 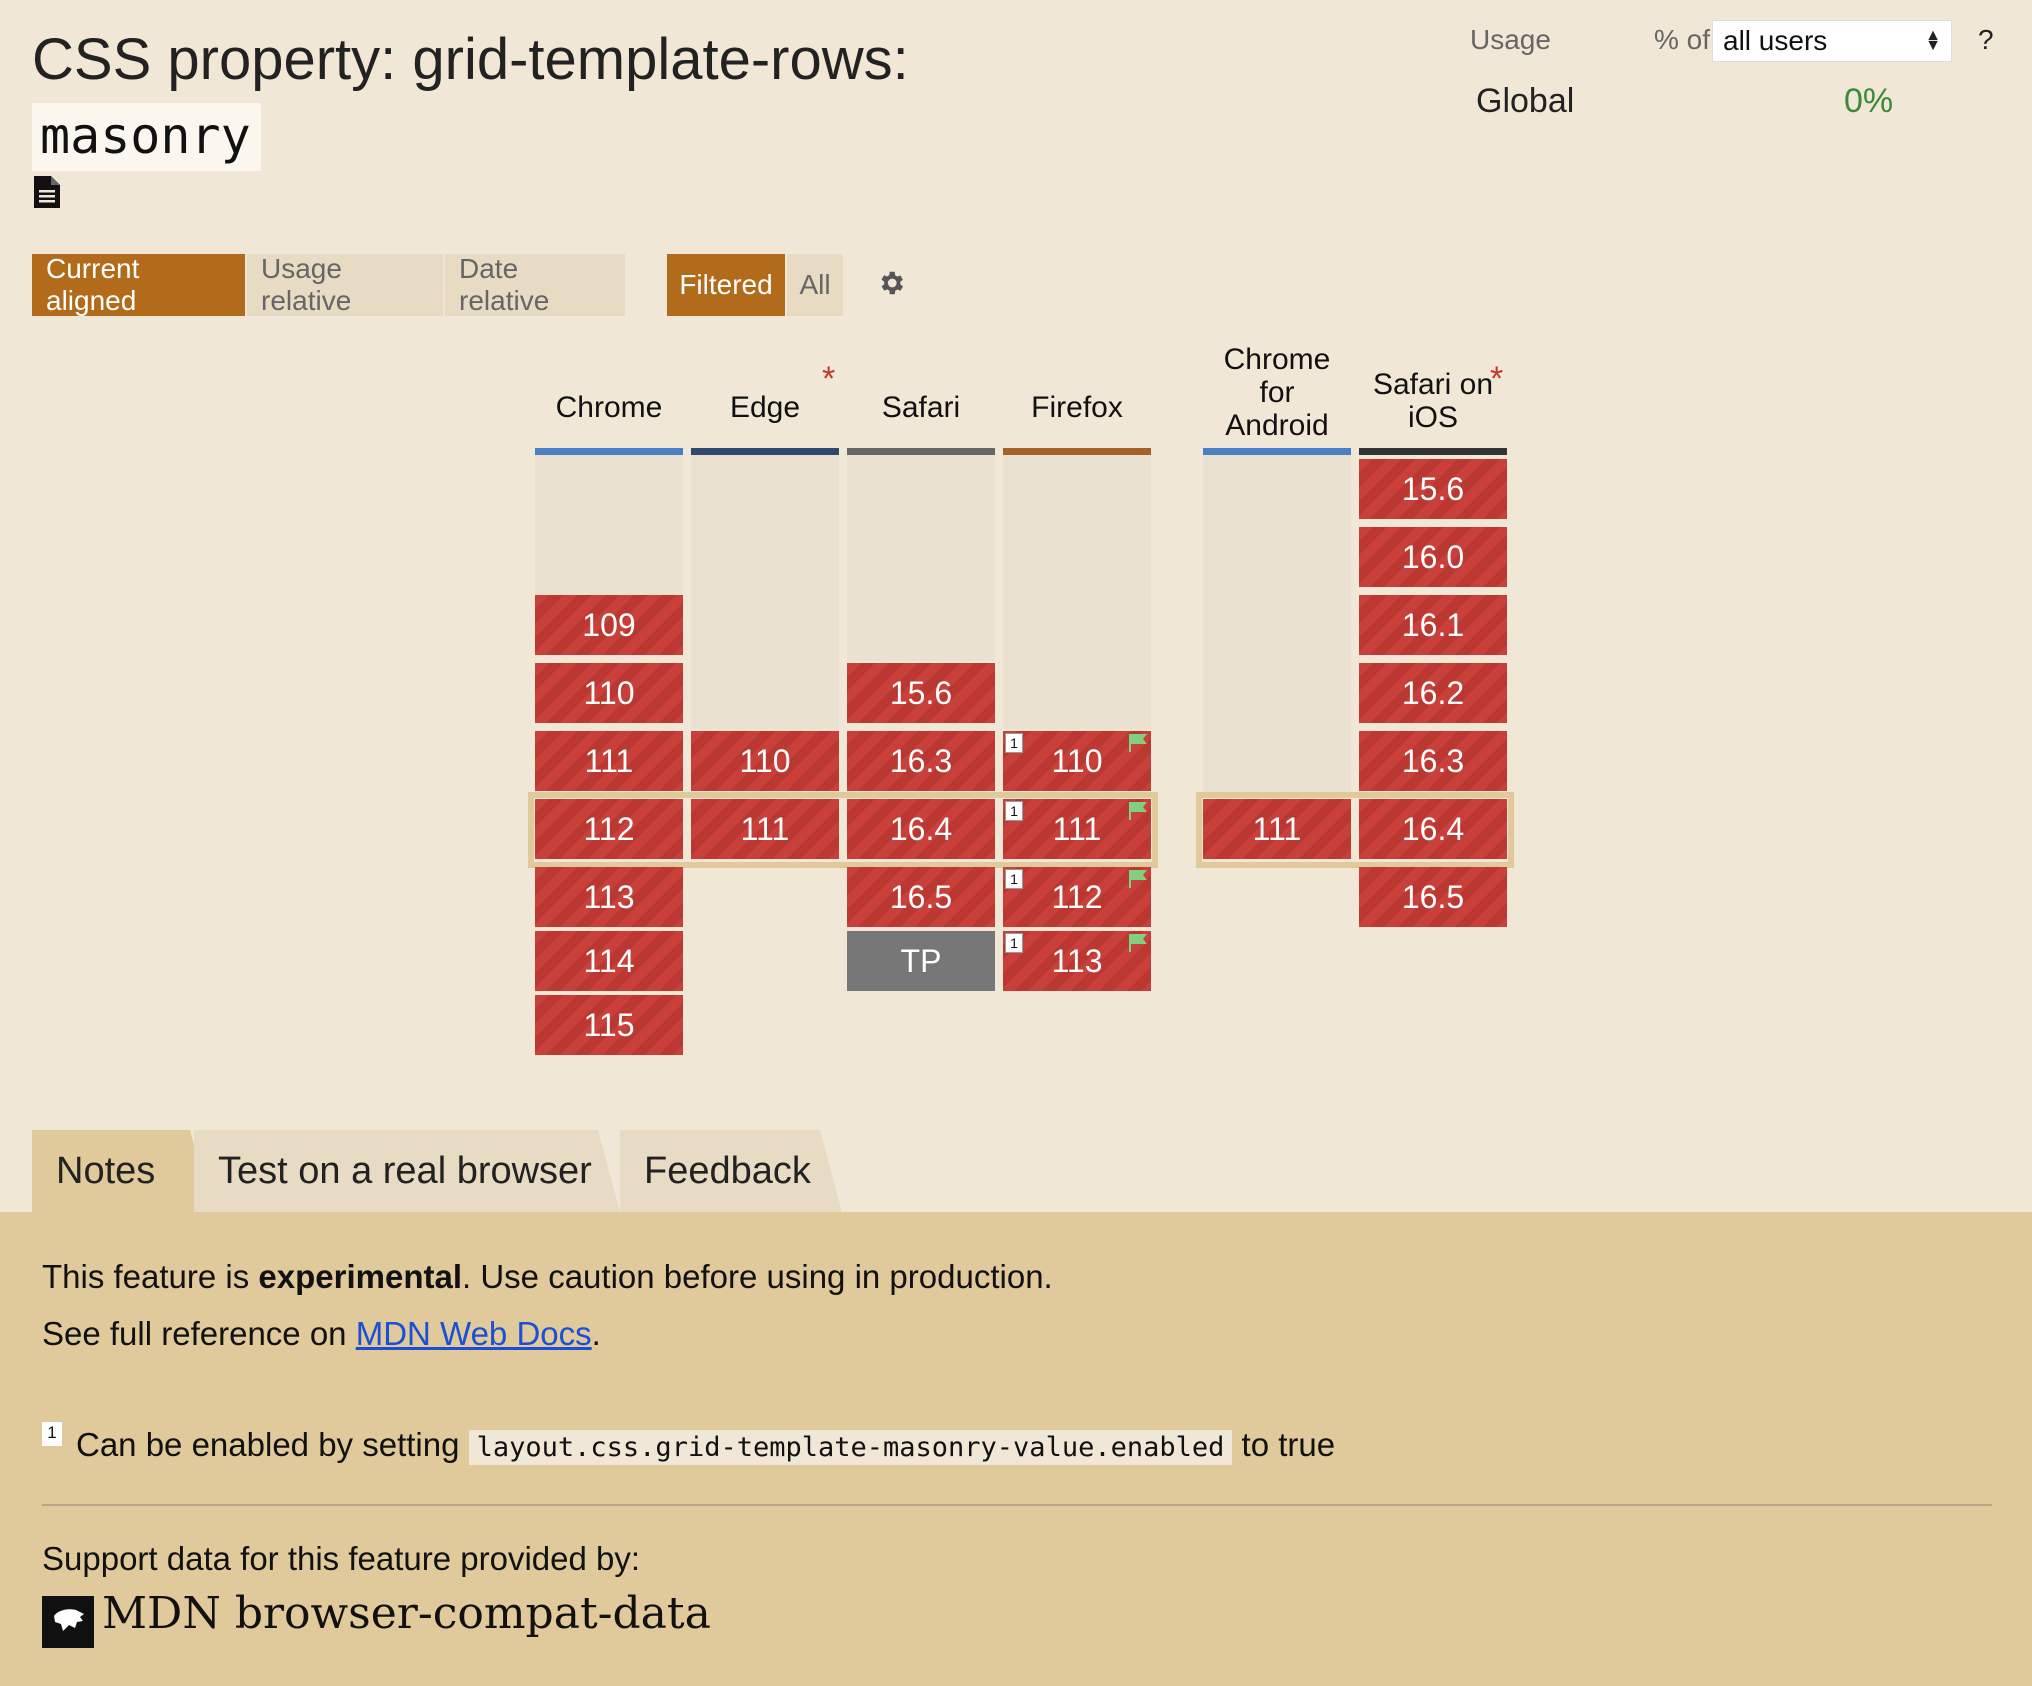 I want to click on firefox-empty-cell, so click(x=1077, y=592).